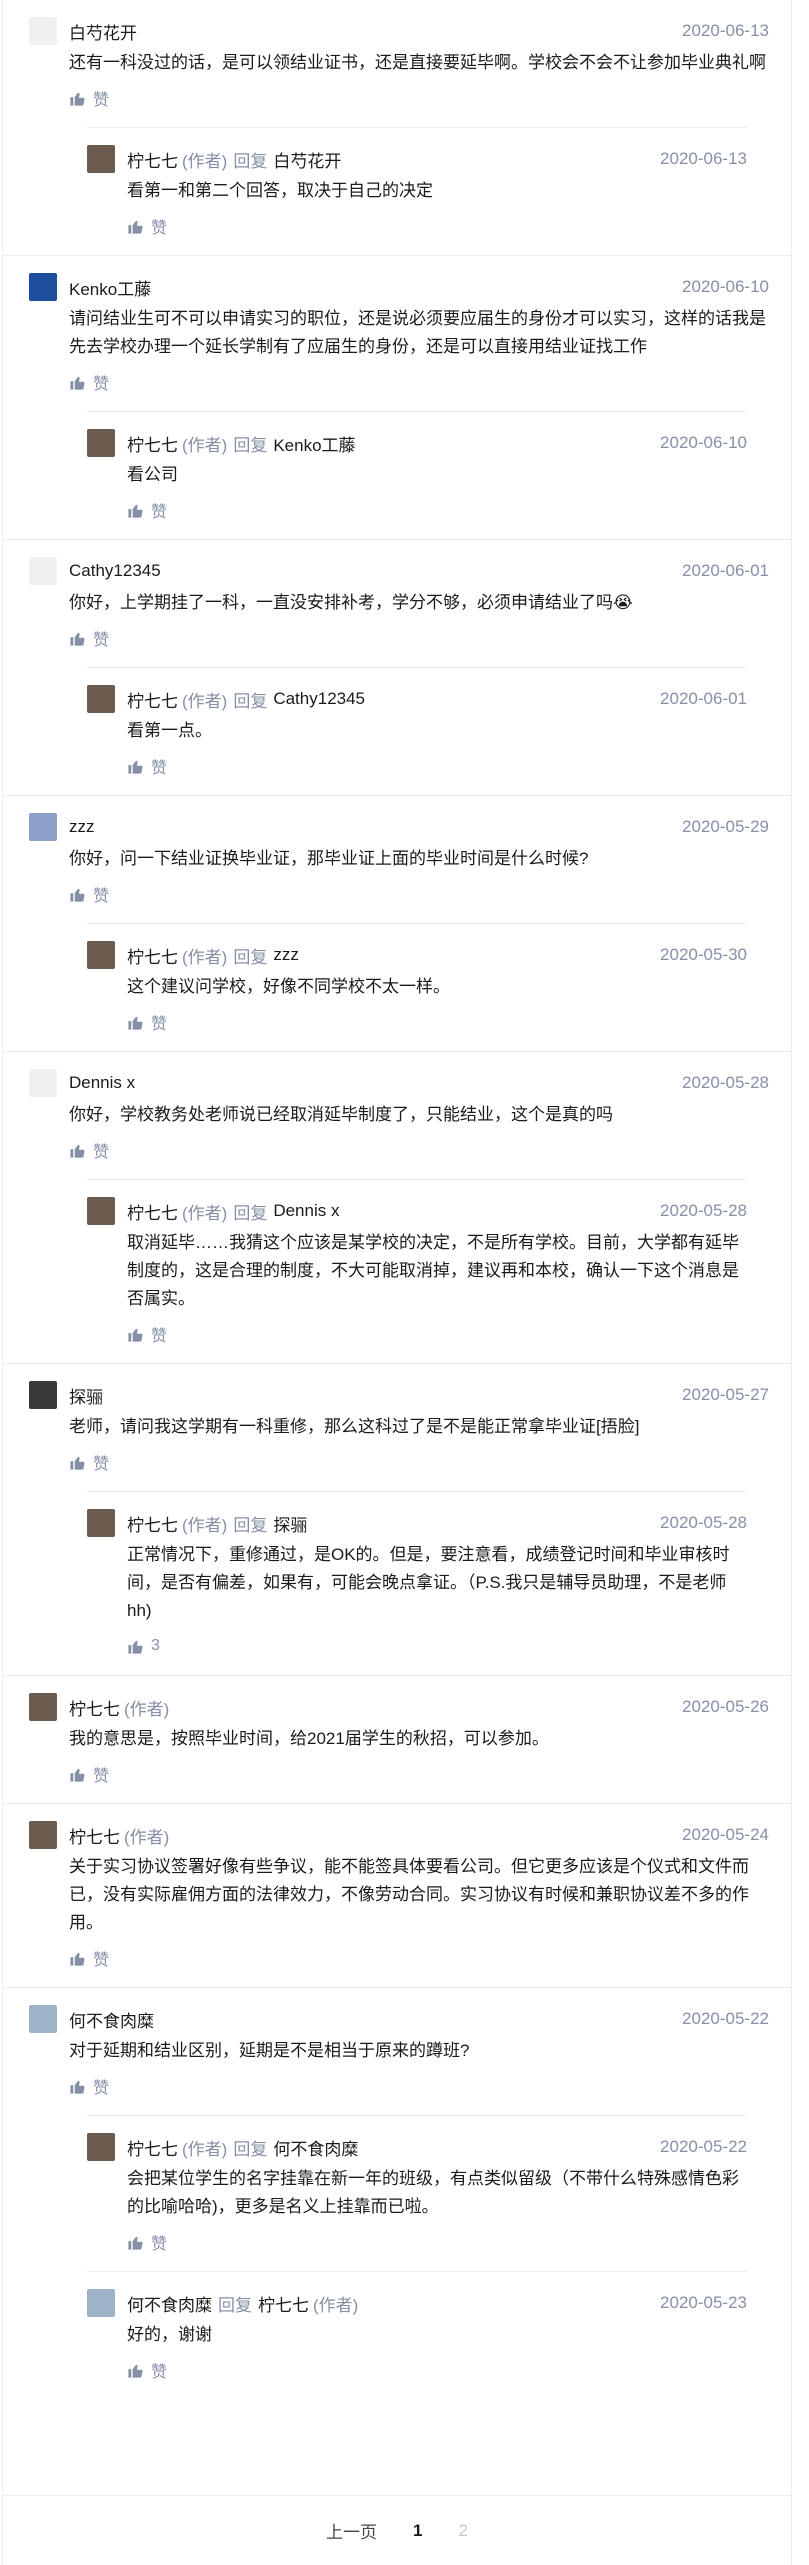 This screenshot has width=809, height=2565. I want to click on comment-date: 2020-05-22, so click(725, 2018).